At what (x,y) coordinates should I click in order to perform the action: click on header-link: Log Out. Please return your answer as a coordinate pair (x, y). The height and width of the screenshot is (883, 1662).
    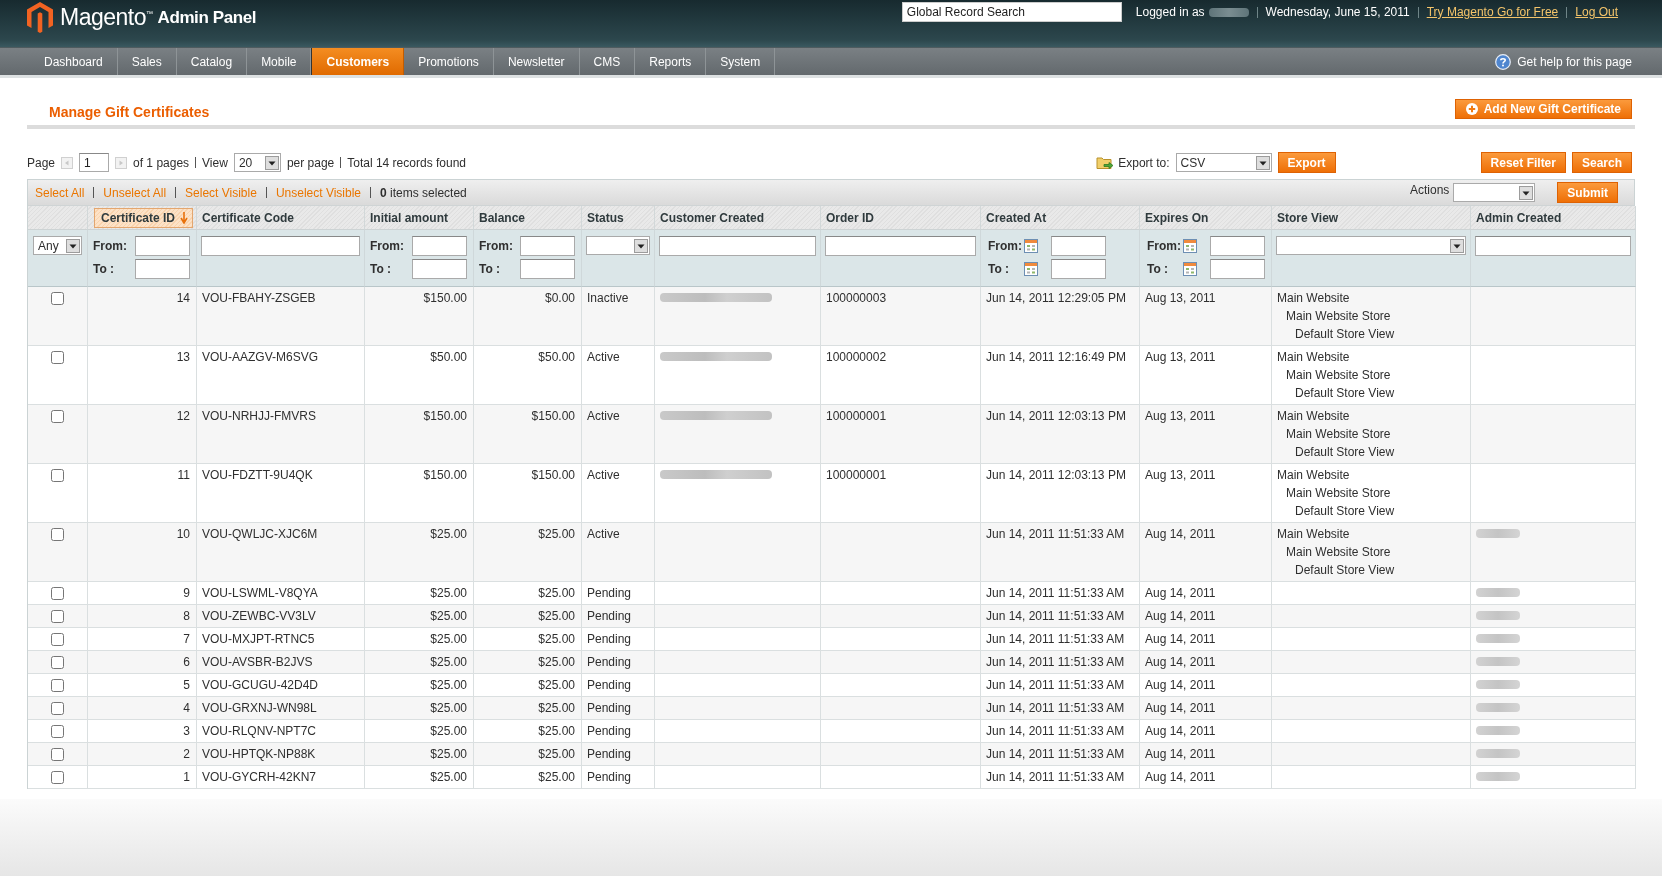
    Looking at the image, I should click on (1596, 12).